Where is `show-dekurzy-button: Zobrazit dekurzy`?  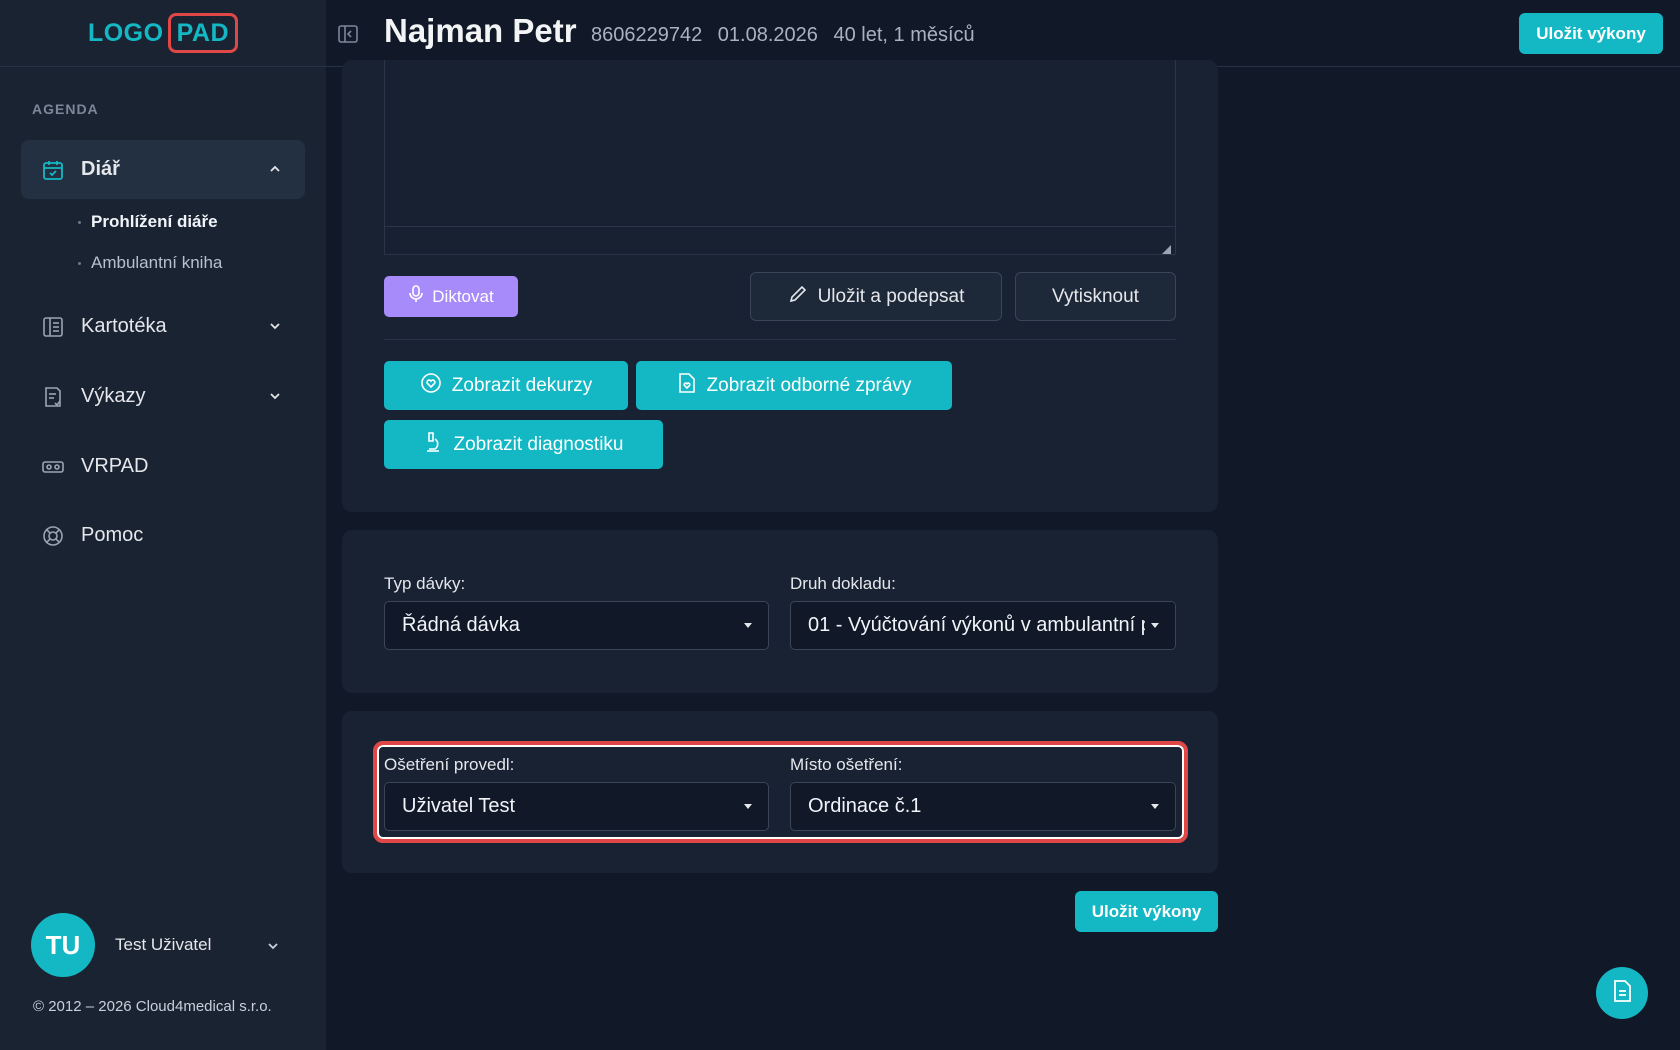
show-dekurzy-button: Zobrazit dekurzy is located at coordinates (506, 385).